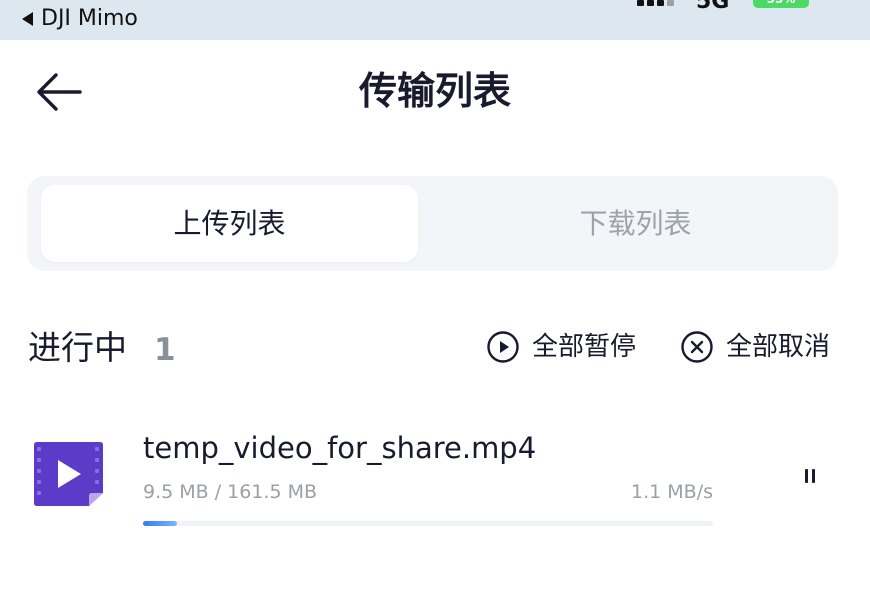  What do you see at coordinates (635, 223) in the screenshot?
I see `tab-download-list: 下载列表` at bounding box center [635, 223].